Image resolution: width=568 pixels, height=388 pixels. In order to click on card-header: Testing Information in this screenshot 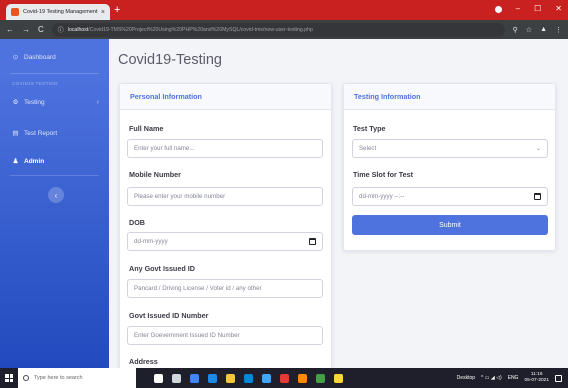, I will do `click(449, 97)`.